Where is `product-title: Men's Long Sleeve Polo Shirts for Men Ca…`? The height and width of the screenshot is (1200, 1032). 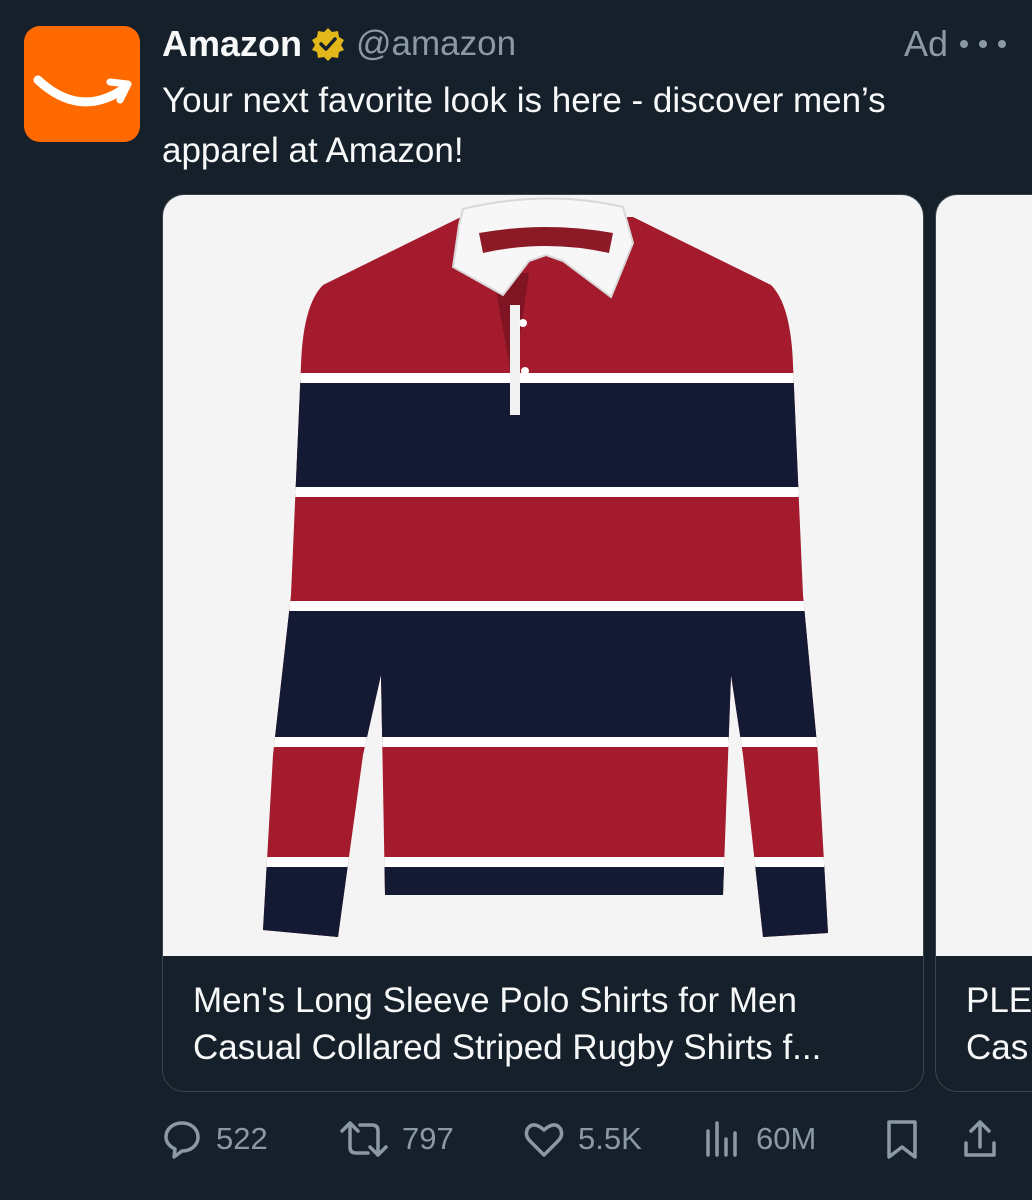 product-title: Men's Long Sleeve Polo Shirts for Men Ca… is located at coordinates (548, 1024).